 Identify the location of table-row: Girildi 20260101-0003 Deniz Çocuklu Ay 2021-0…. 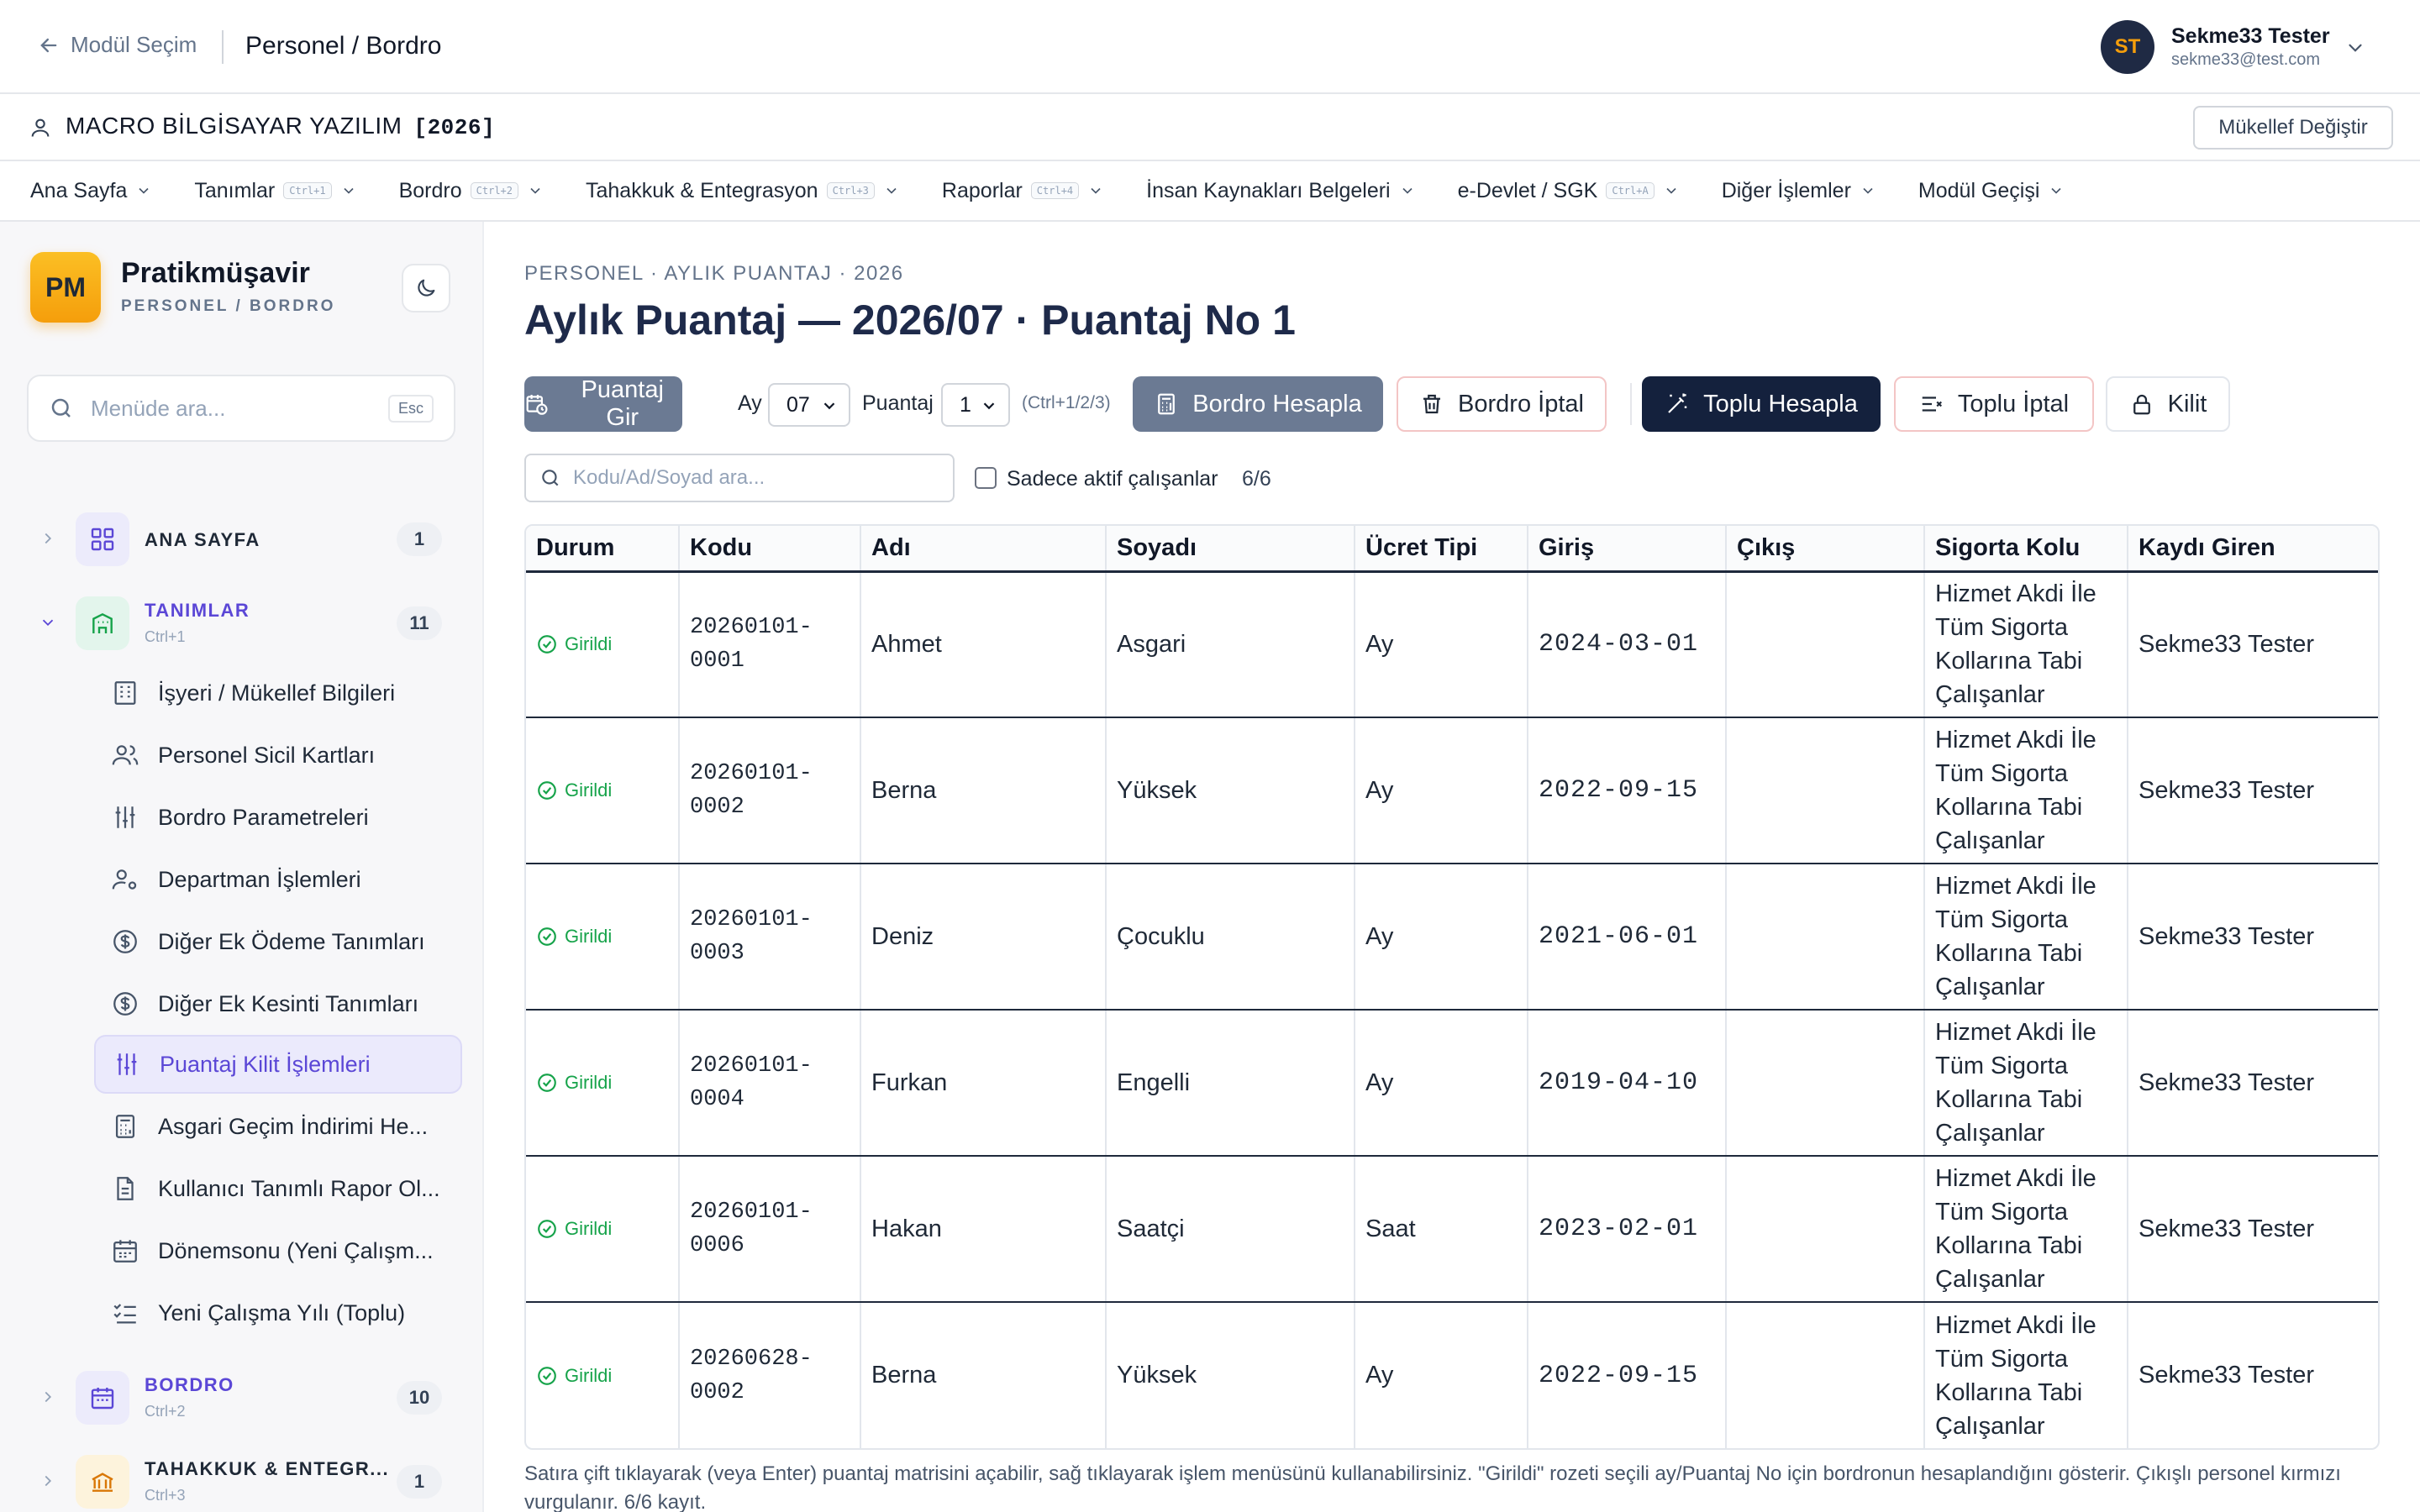
(1452, 937).